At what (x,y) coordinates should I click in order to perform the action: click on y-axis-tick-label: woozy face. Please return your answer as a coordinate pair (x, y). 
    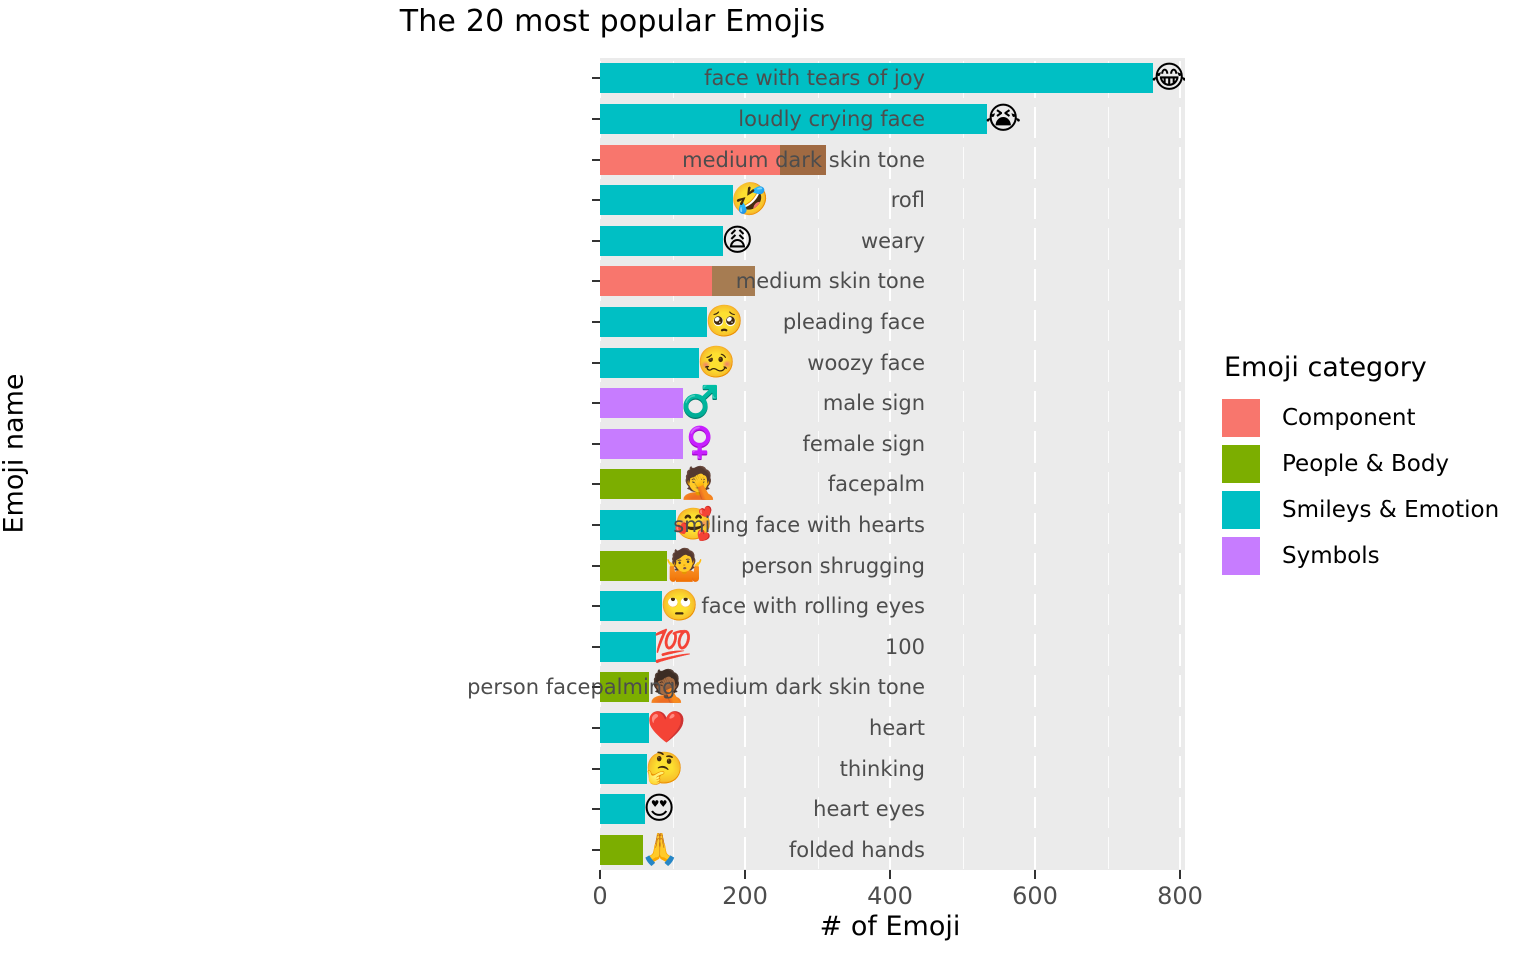
    Looking at the image, I should click on (866, 362).